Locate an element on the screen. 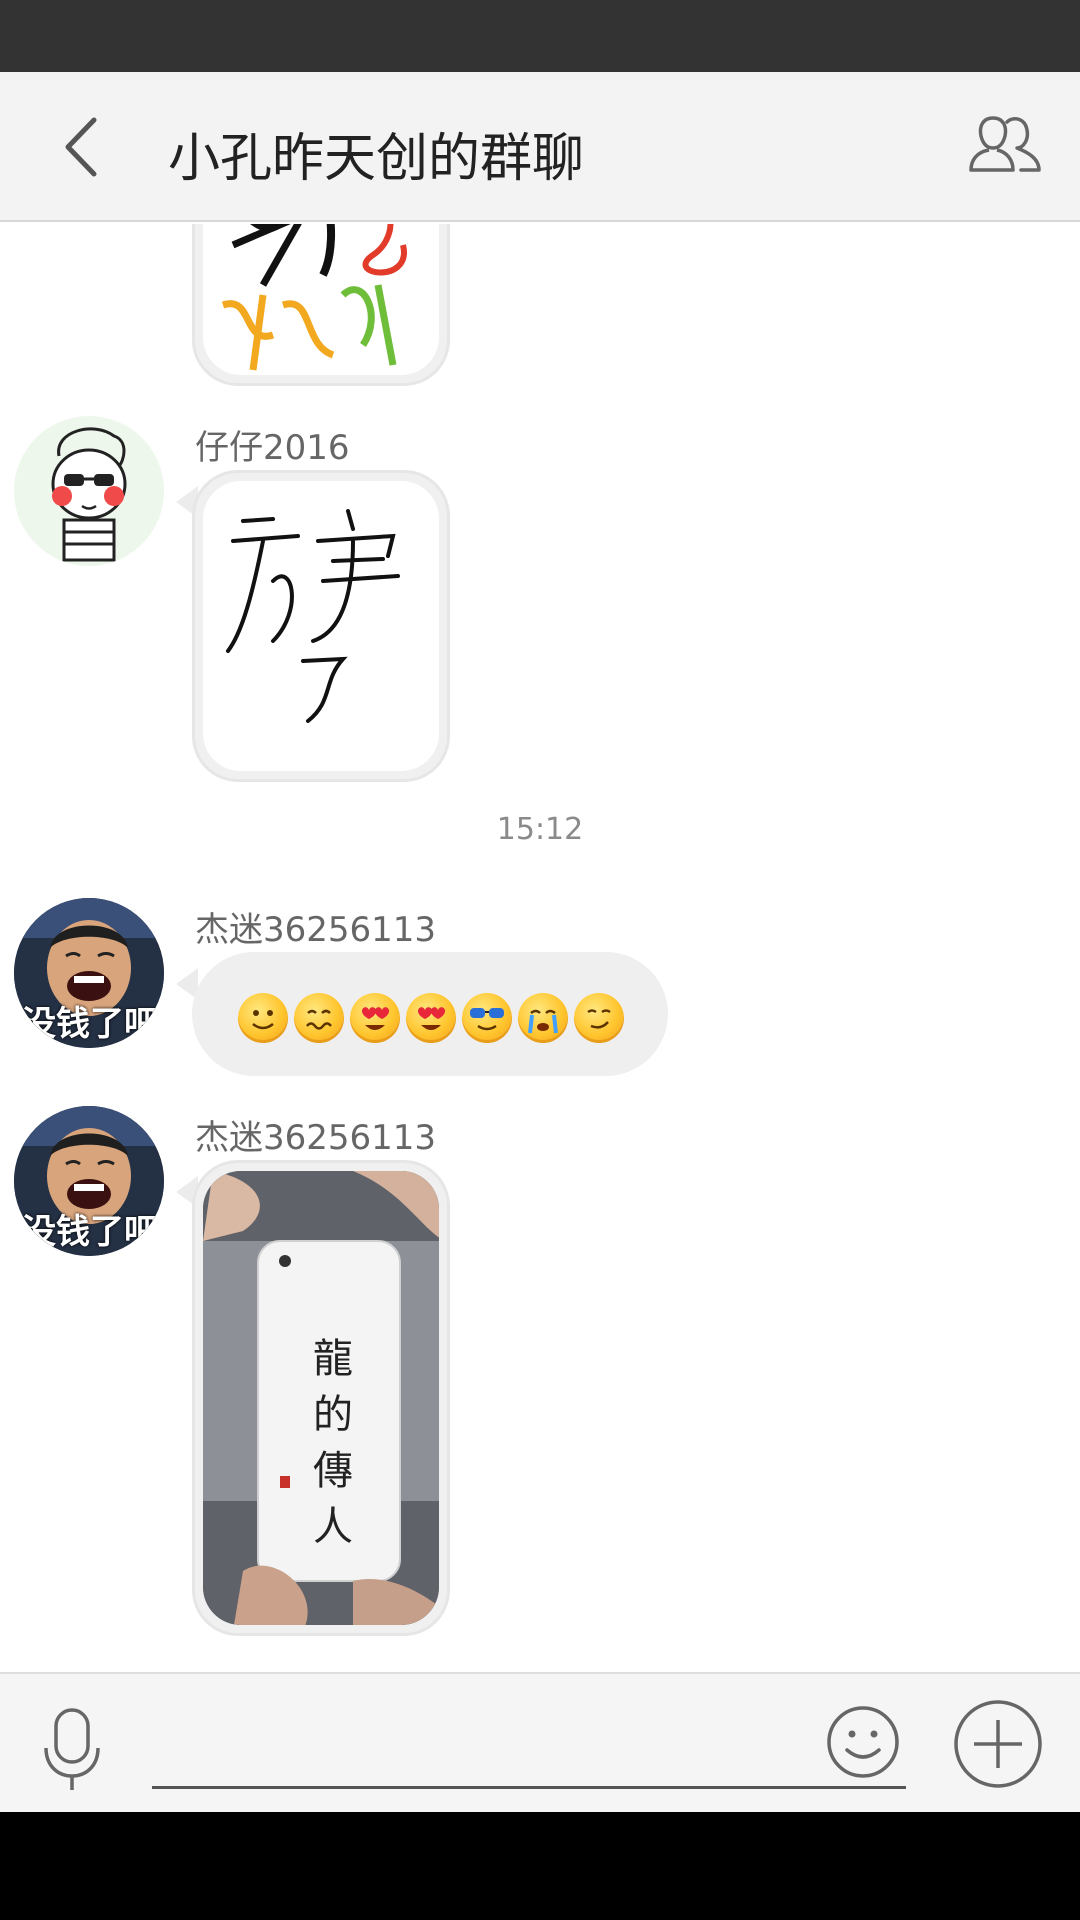  back-button is located at coordinates (85, 147).